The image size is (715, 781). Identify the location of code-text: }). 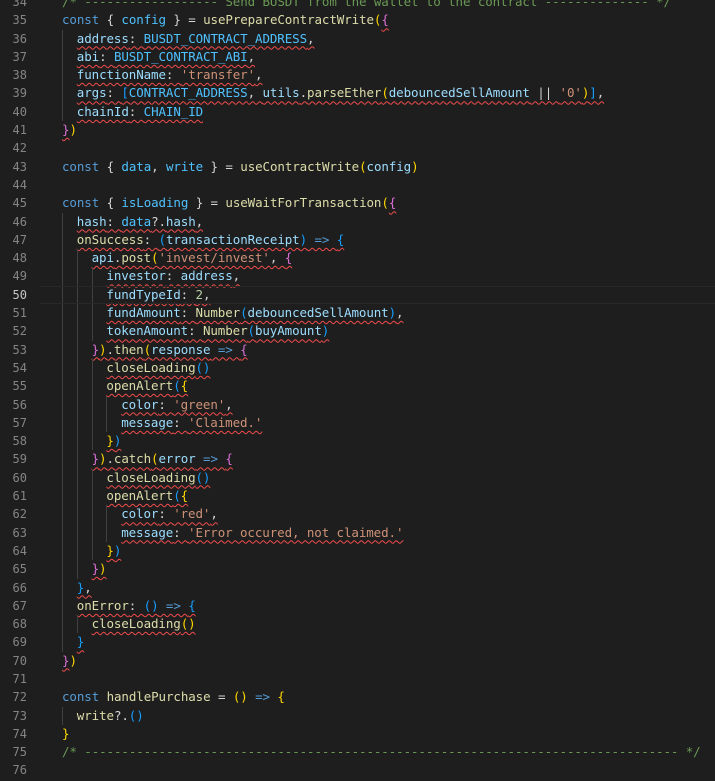
(69, 130).